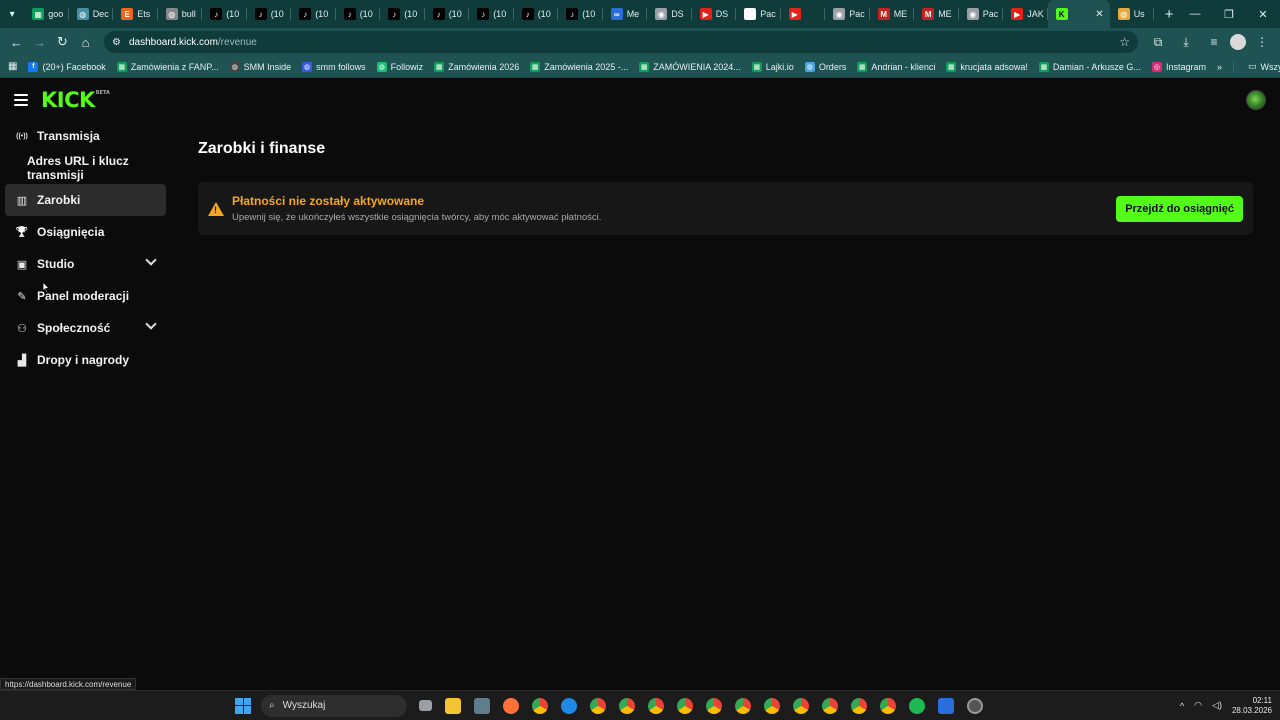  Describe the element at coordinates (1178, 66) in the screenshot. I see `bookmark-item: ◎ Instagram` at that location.